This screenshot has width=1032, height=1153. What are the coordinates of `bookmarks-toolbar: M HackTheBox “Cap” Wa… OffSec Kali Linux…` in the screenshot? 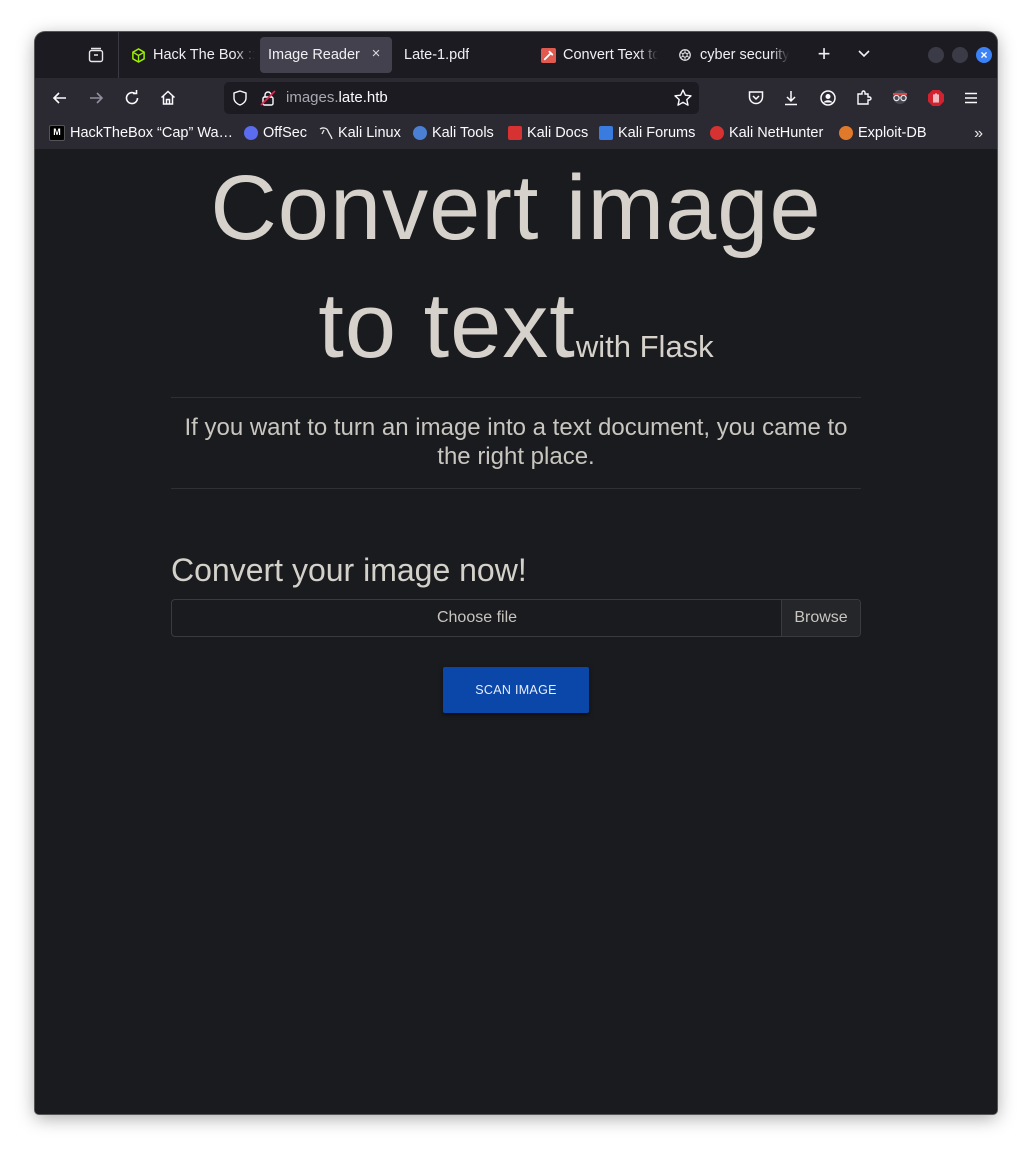 It's located at (516, 134).